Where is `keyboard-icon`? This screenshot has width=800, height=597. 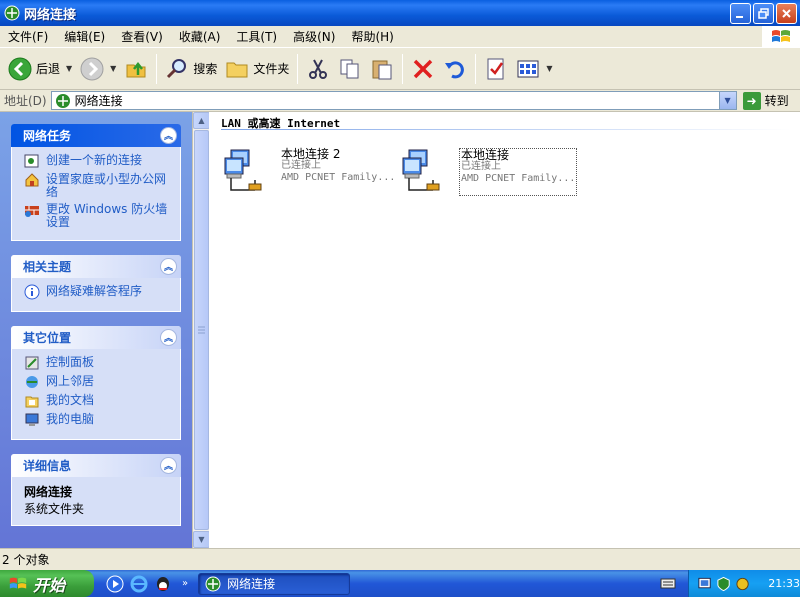 keyboard-icon is located at coordinates (668, 583).